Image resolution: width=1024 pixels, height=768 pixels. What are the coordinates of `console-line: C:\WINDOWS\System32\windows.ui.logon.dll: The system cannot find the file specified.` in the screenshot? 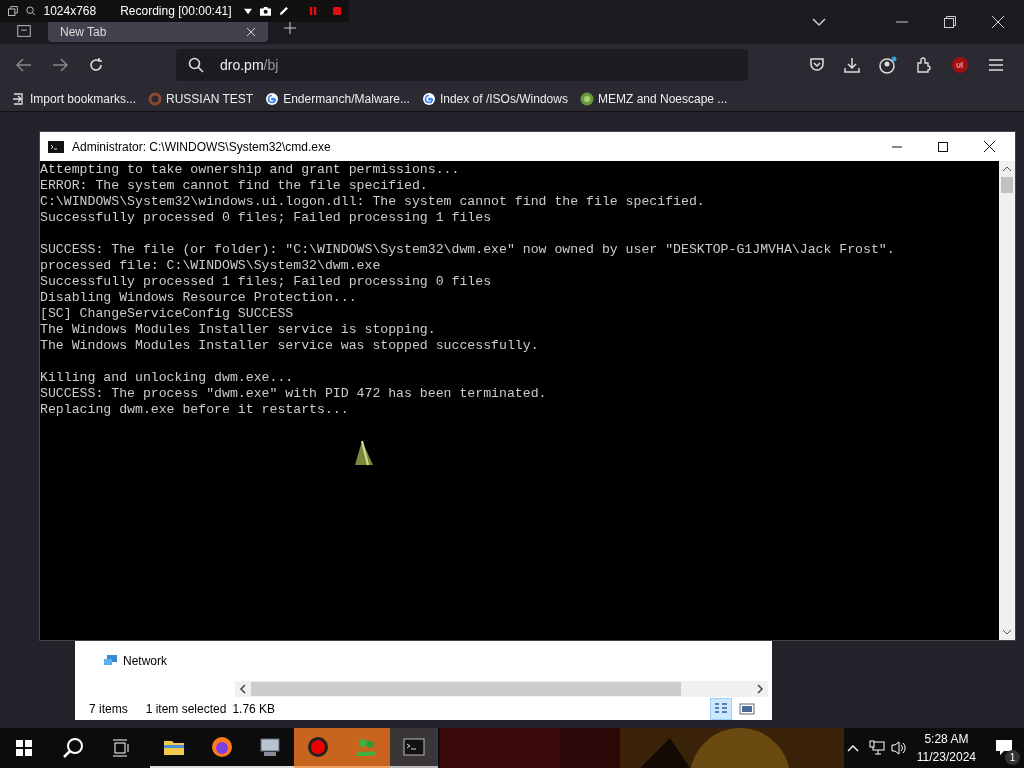 It's located at (372, 202).